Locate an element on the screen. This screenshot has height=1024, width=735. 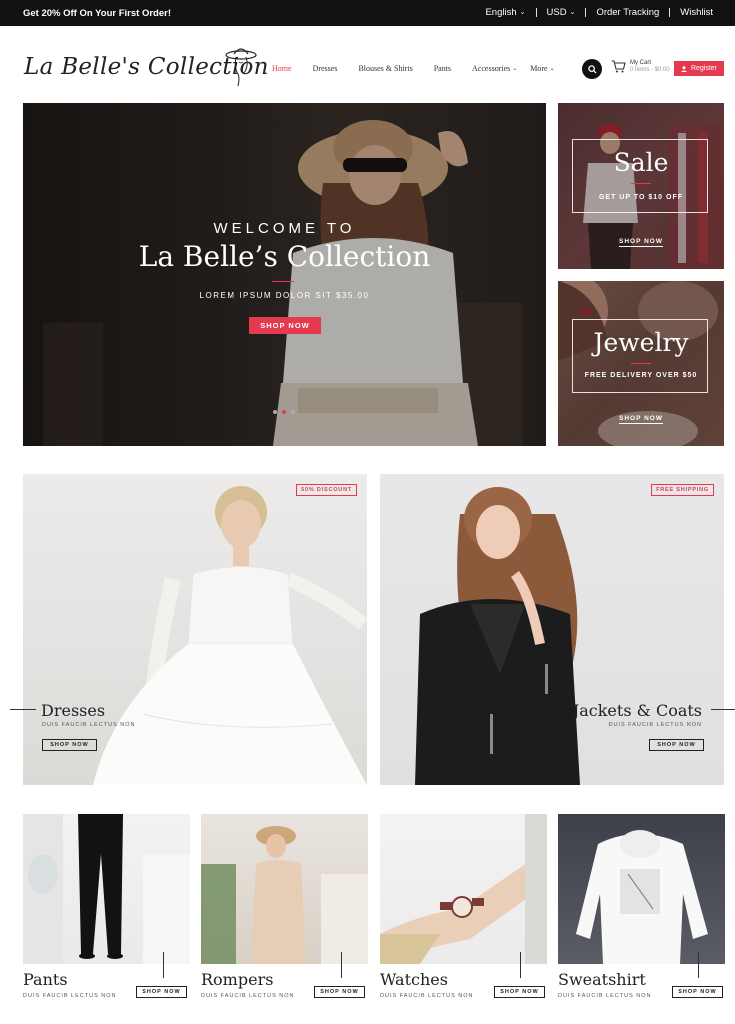
sweatshirt-subtitle: DUIS FAUCIB LECTUS NON is located at coordinates (605, 996).